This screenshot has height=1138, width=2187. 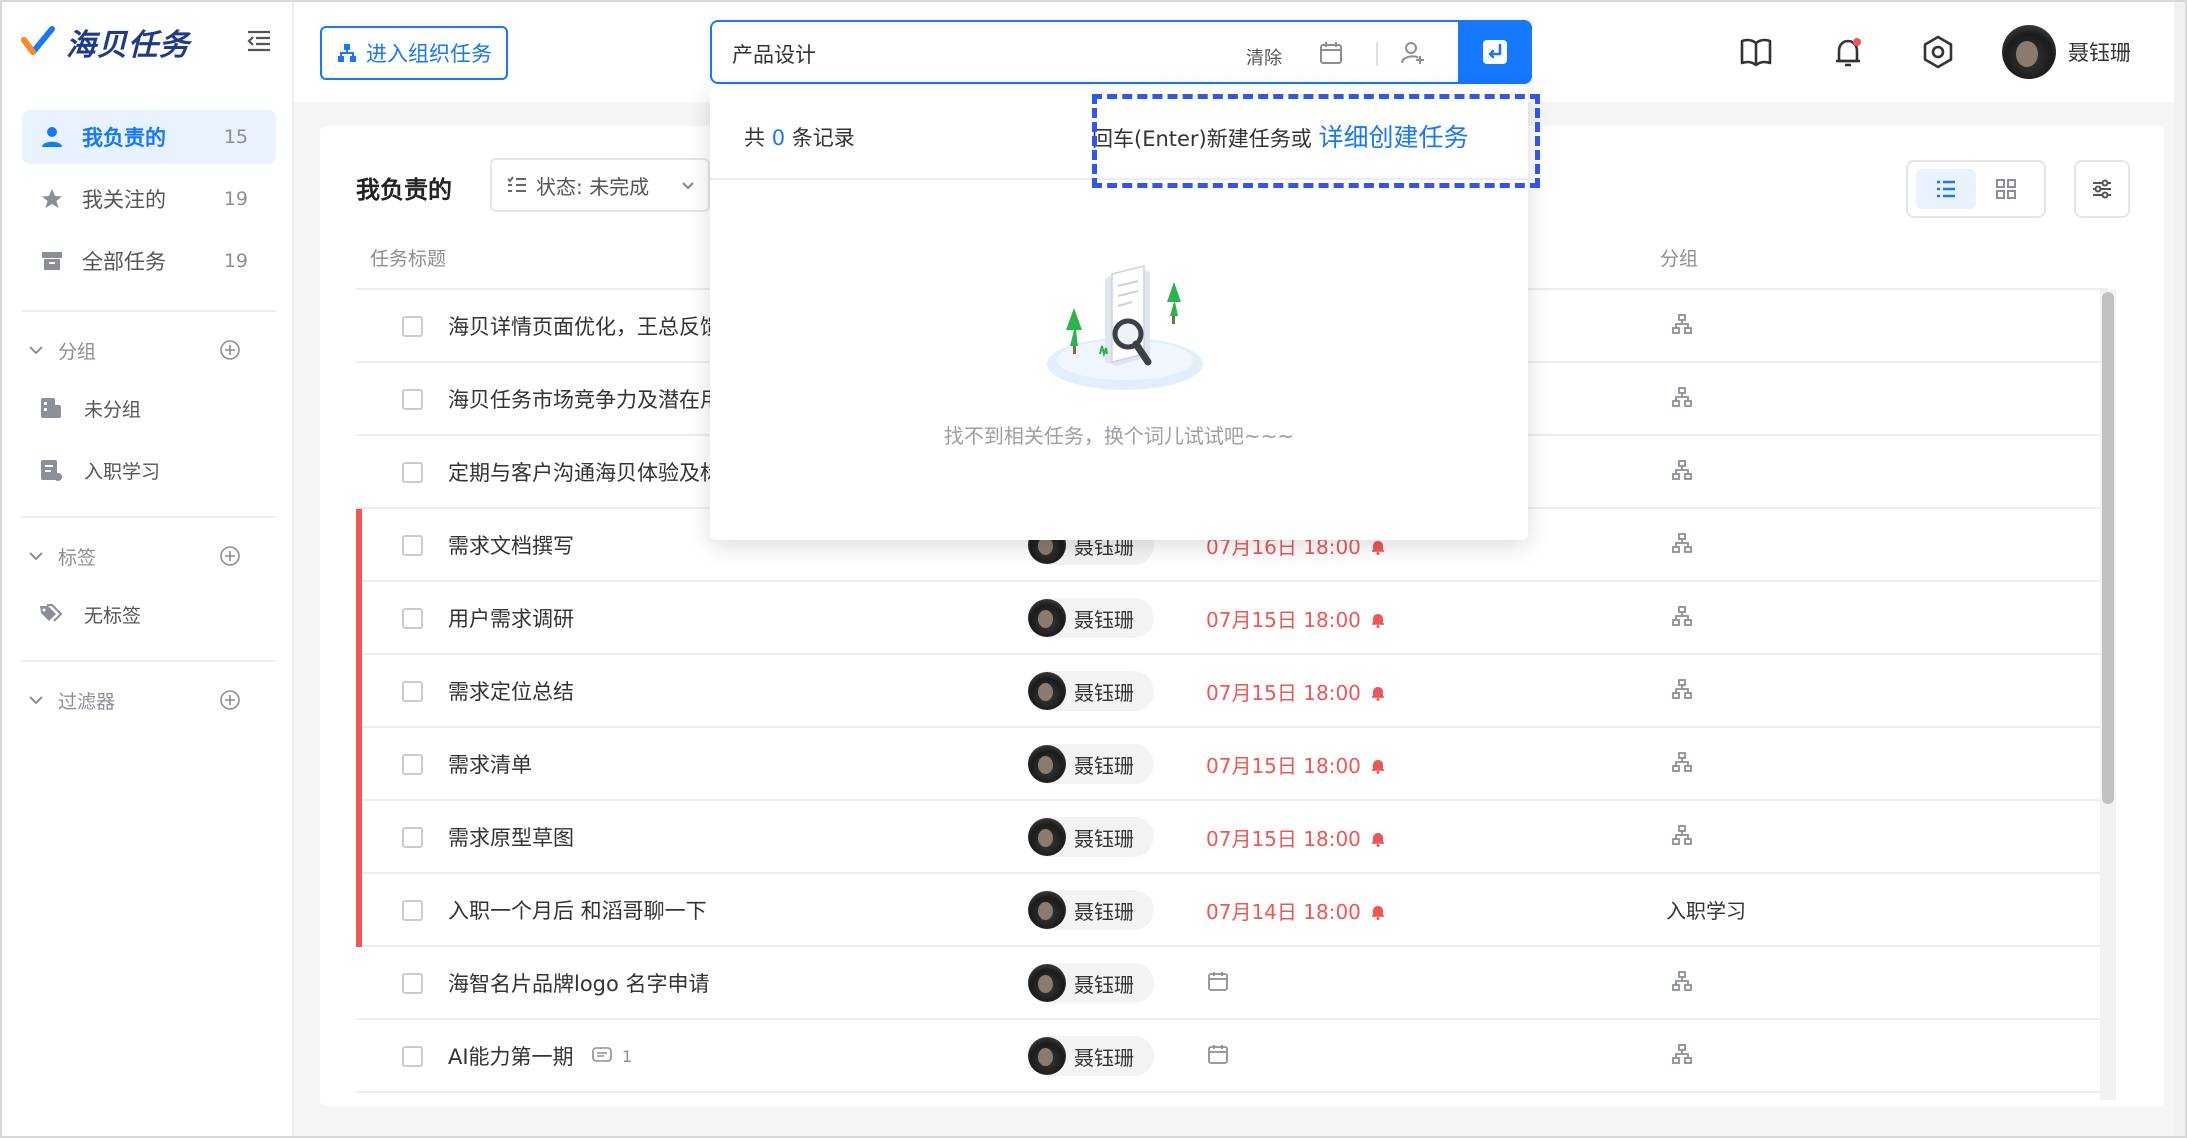 What do you see at coordinates (2108, 548) in the screenshot?
I see `scrollbar-thumb` at bounding box center [2108, 548].